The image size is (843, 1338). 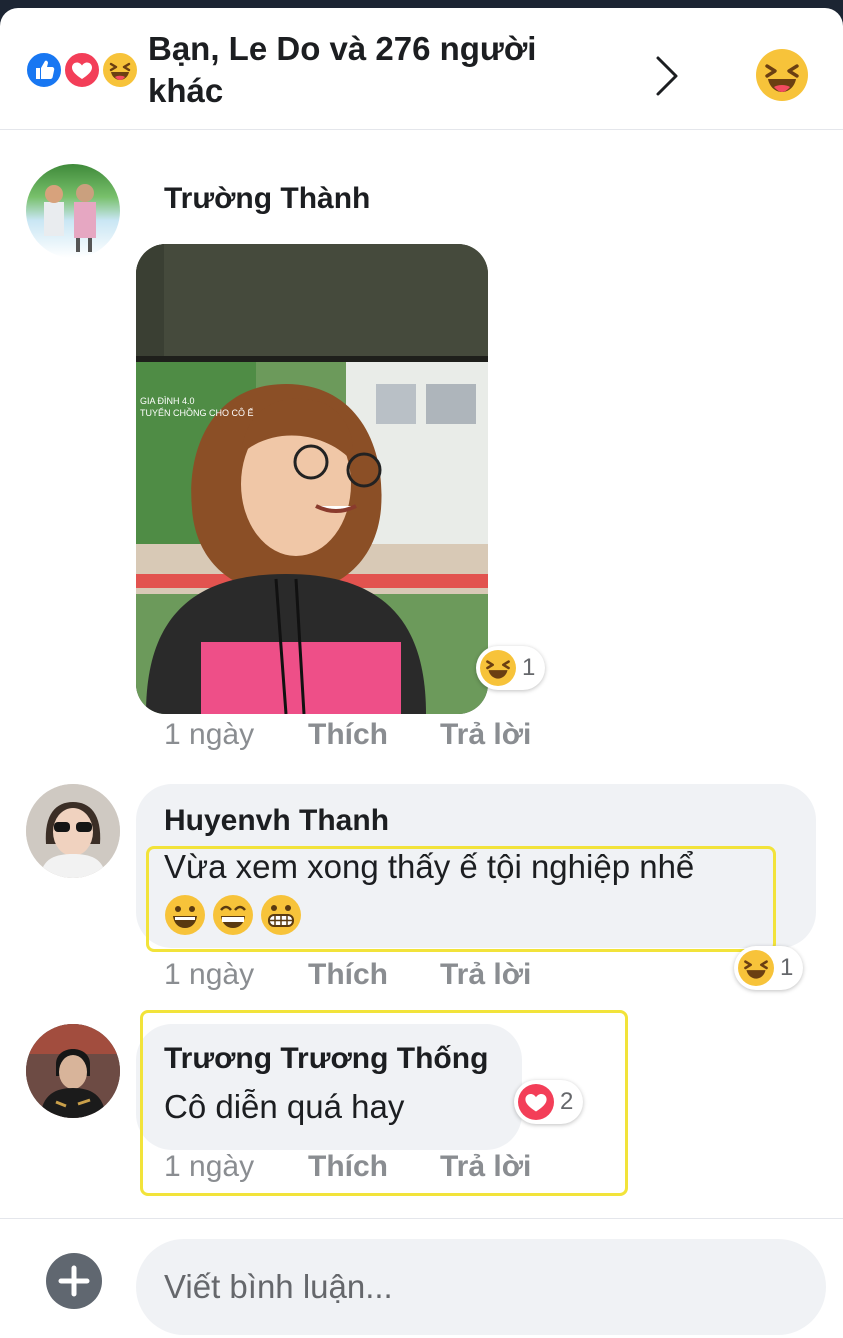 I want to click on add-attachment-button, so click(x=74, y=1281).